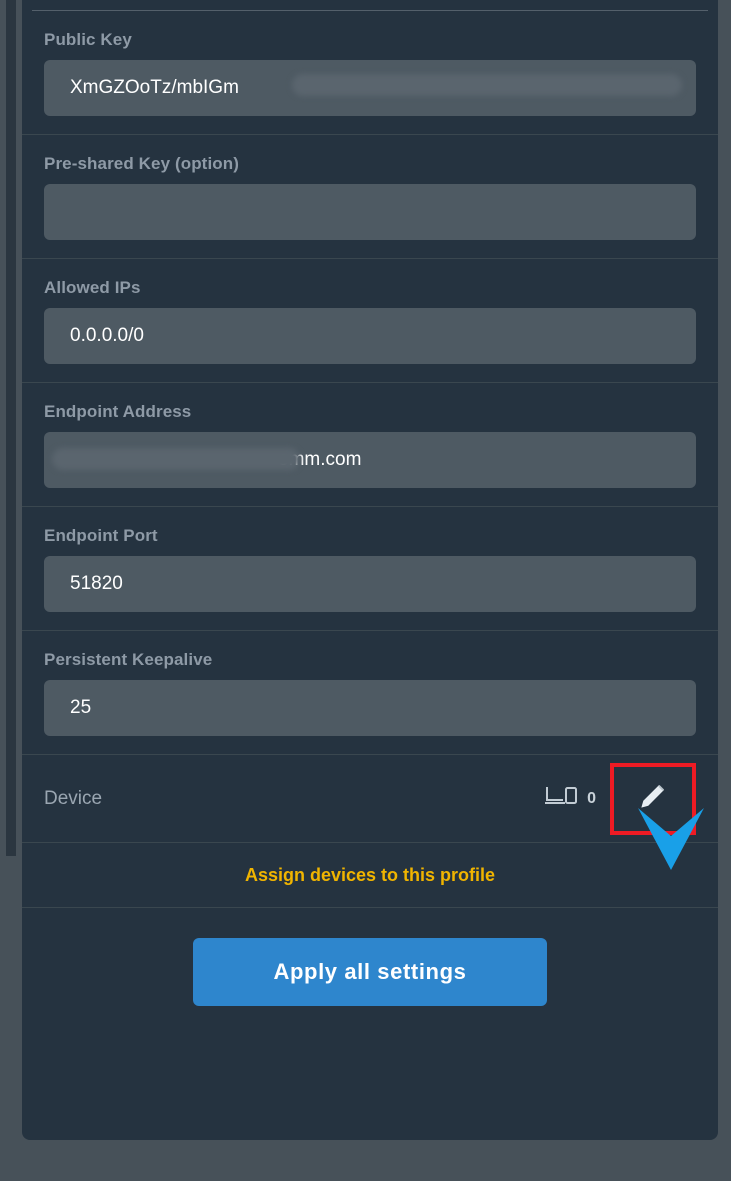 Image resolution: width=731 pixels, height=1181 pixels. I want to click on pencil-icon, so click(653, 798).